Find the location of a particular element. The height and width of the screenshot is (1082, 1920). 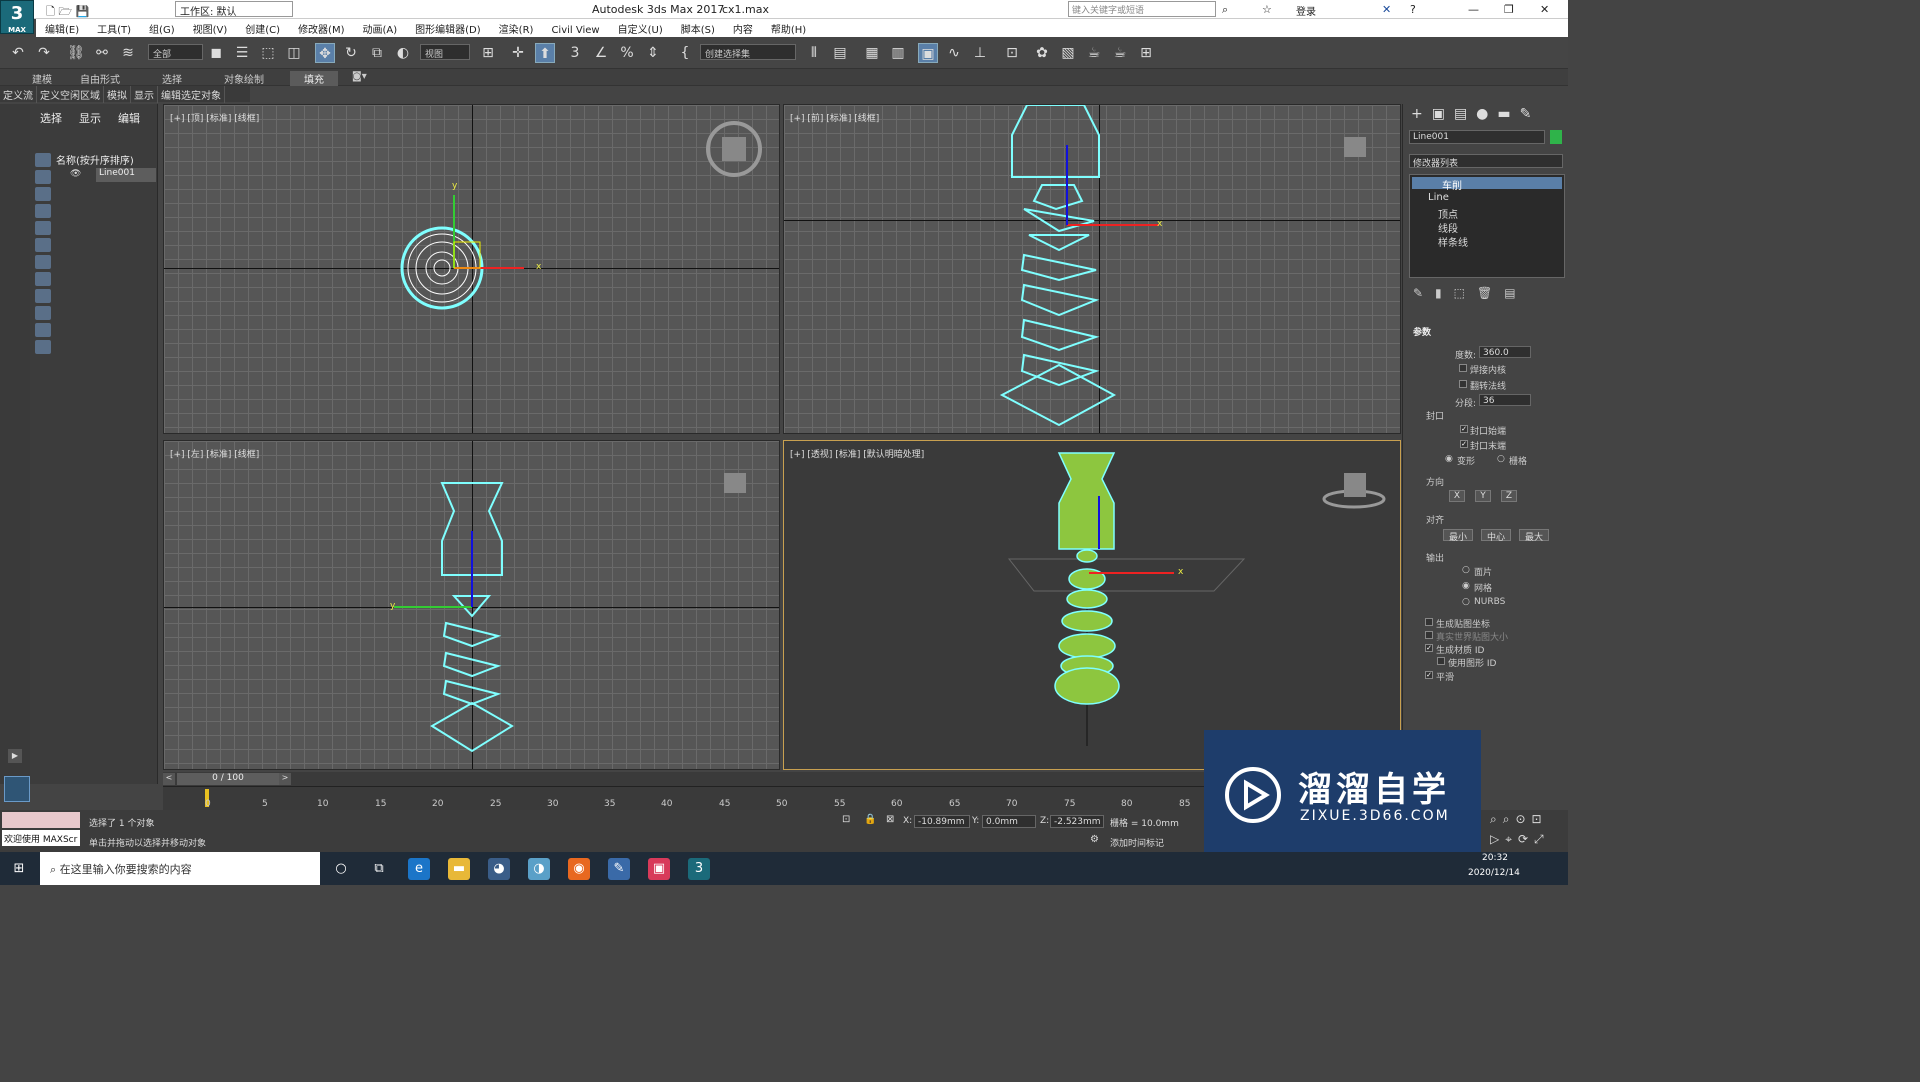

menu-content: 内容 is located at coordinates (743, 27).